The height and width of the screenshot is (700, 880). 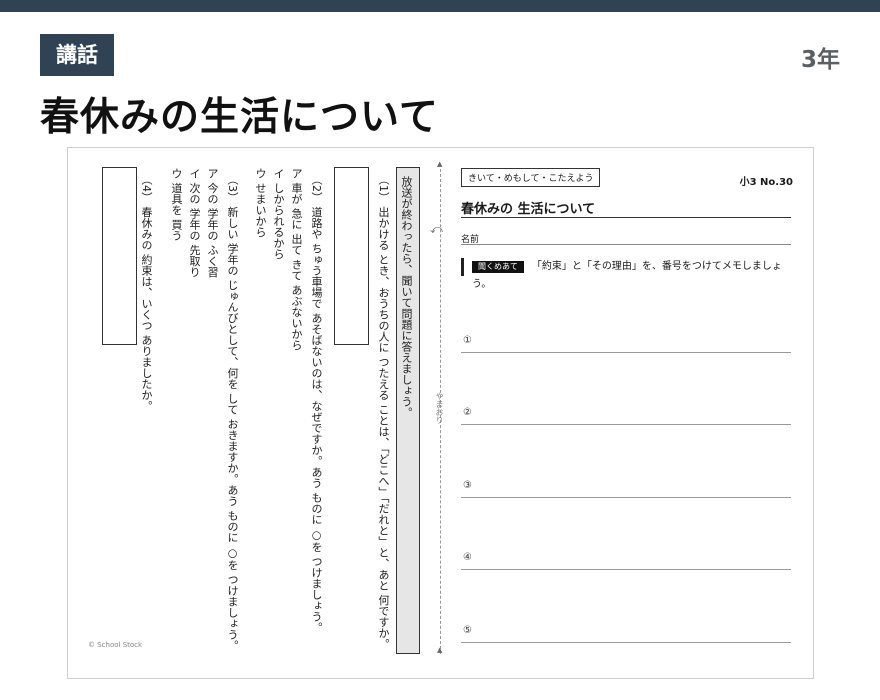 I want to click on fold-label: やまおり, so click(x=439, y=408).